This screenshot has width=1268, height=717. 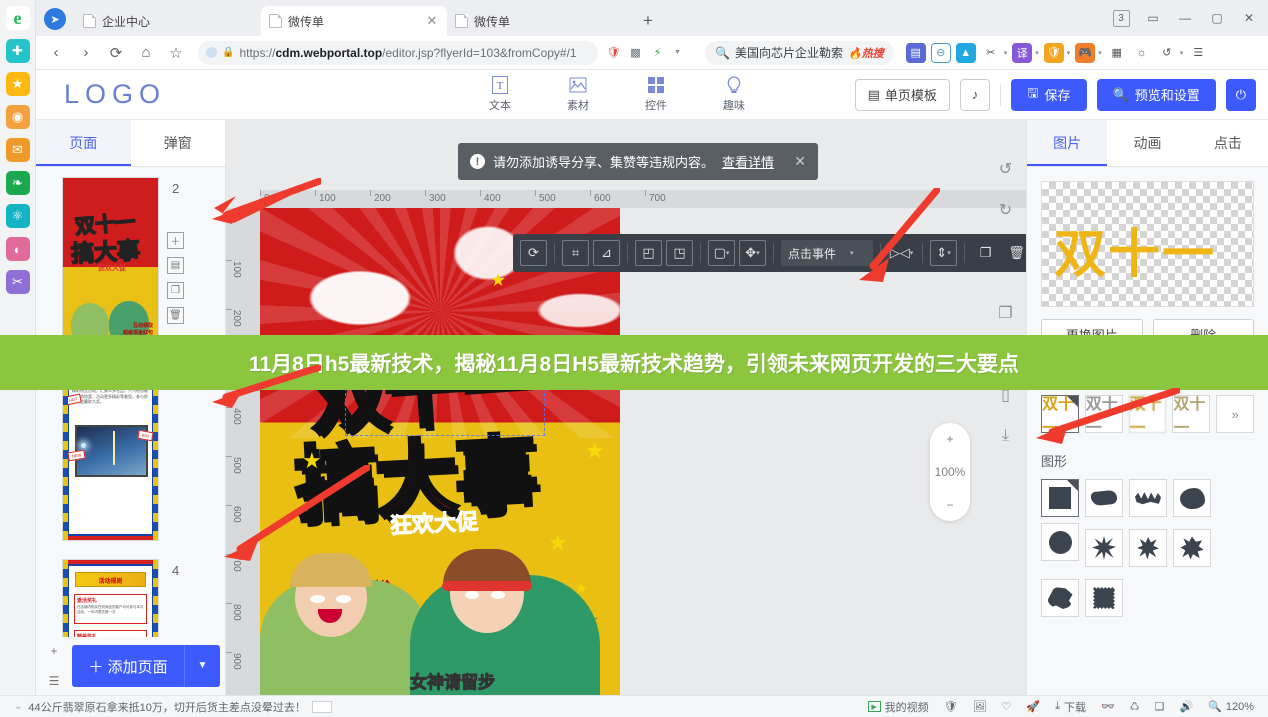 What do you see at coordinates (55, 19) in the screenshot?
I see `browser-logo-icon: ➤` at bounding box center [55, 19].